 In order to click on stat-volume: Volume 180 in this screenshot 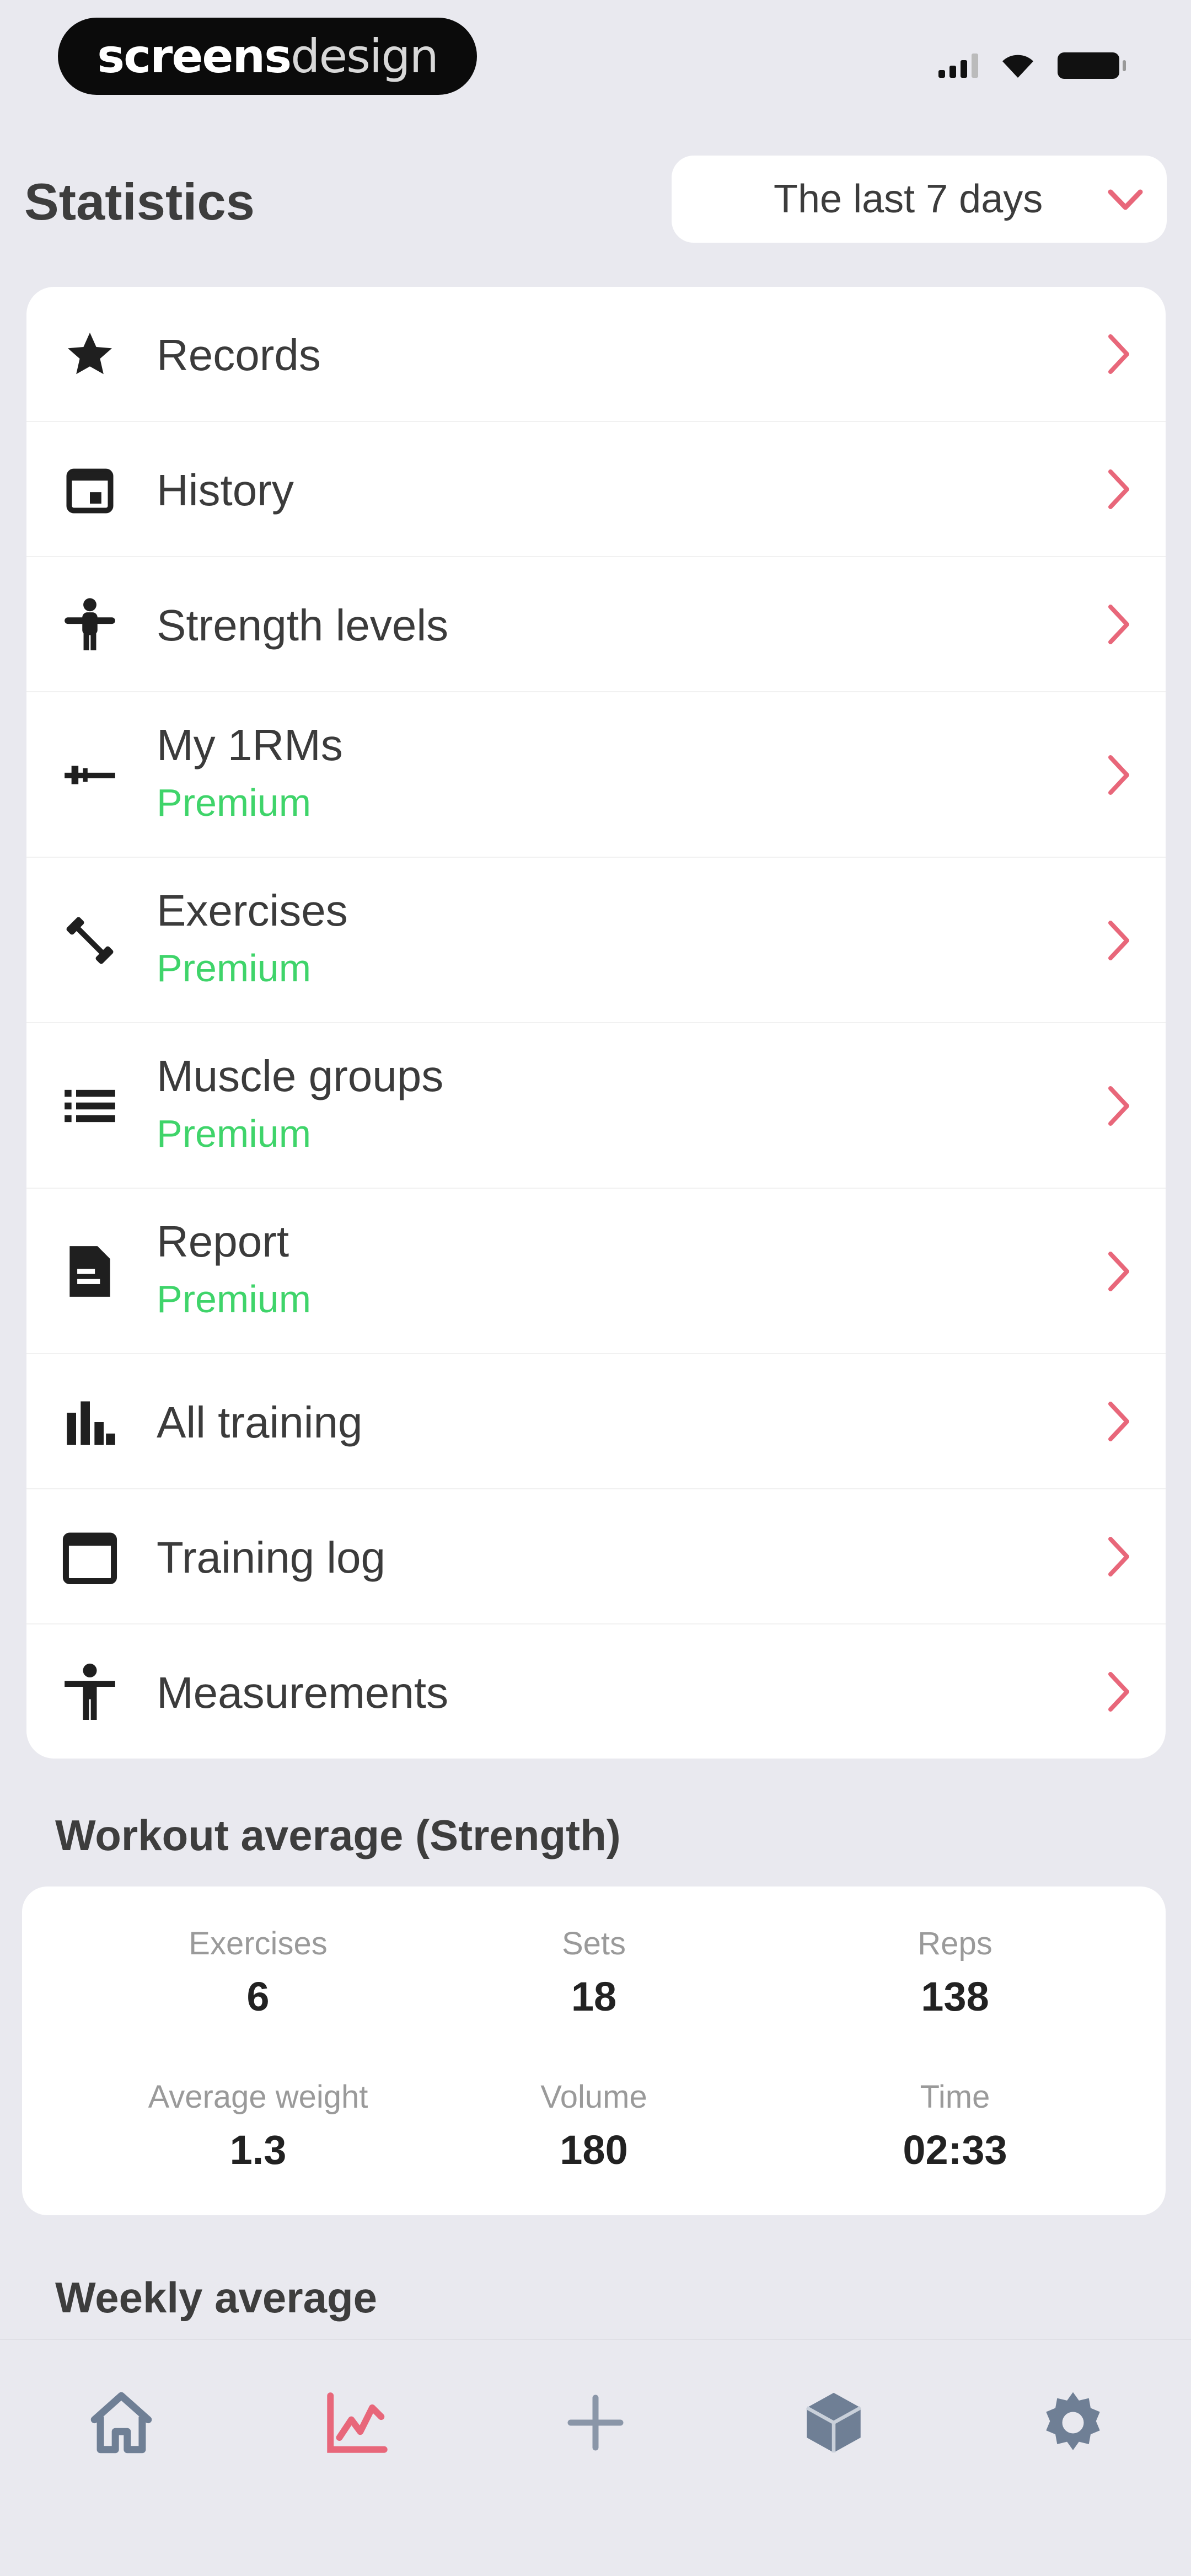, I will do `click(593, 2125)`.